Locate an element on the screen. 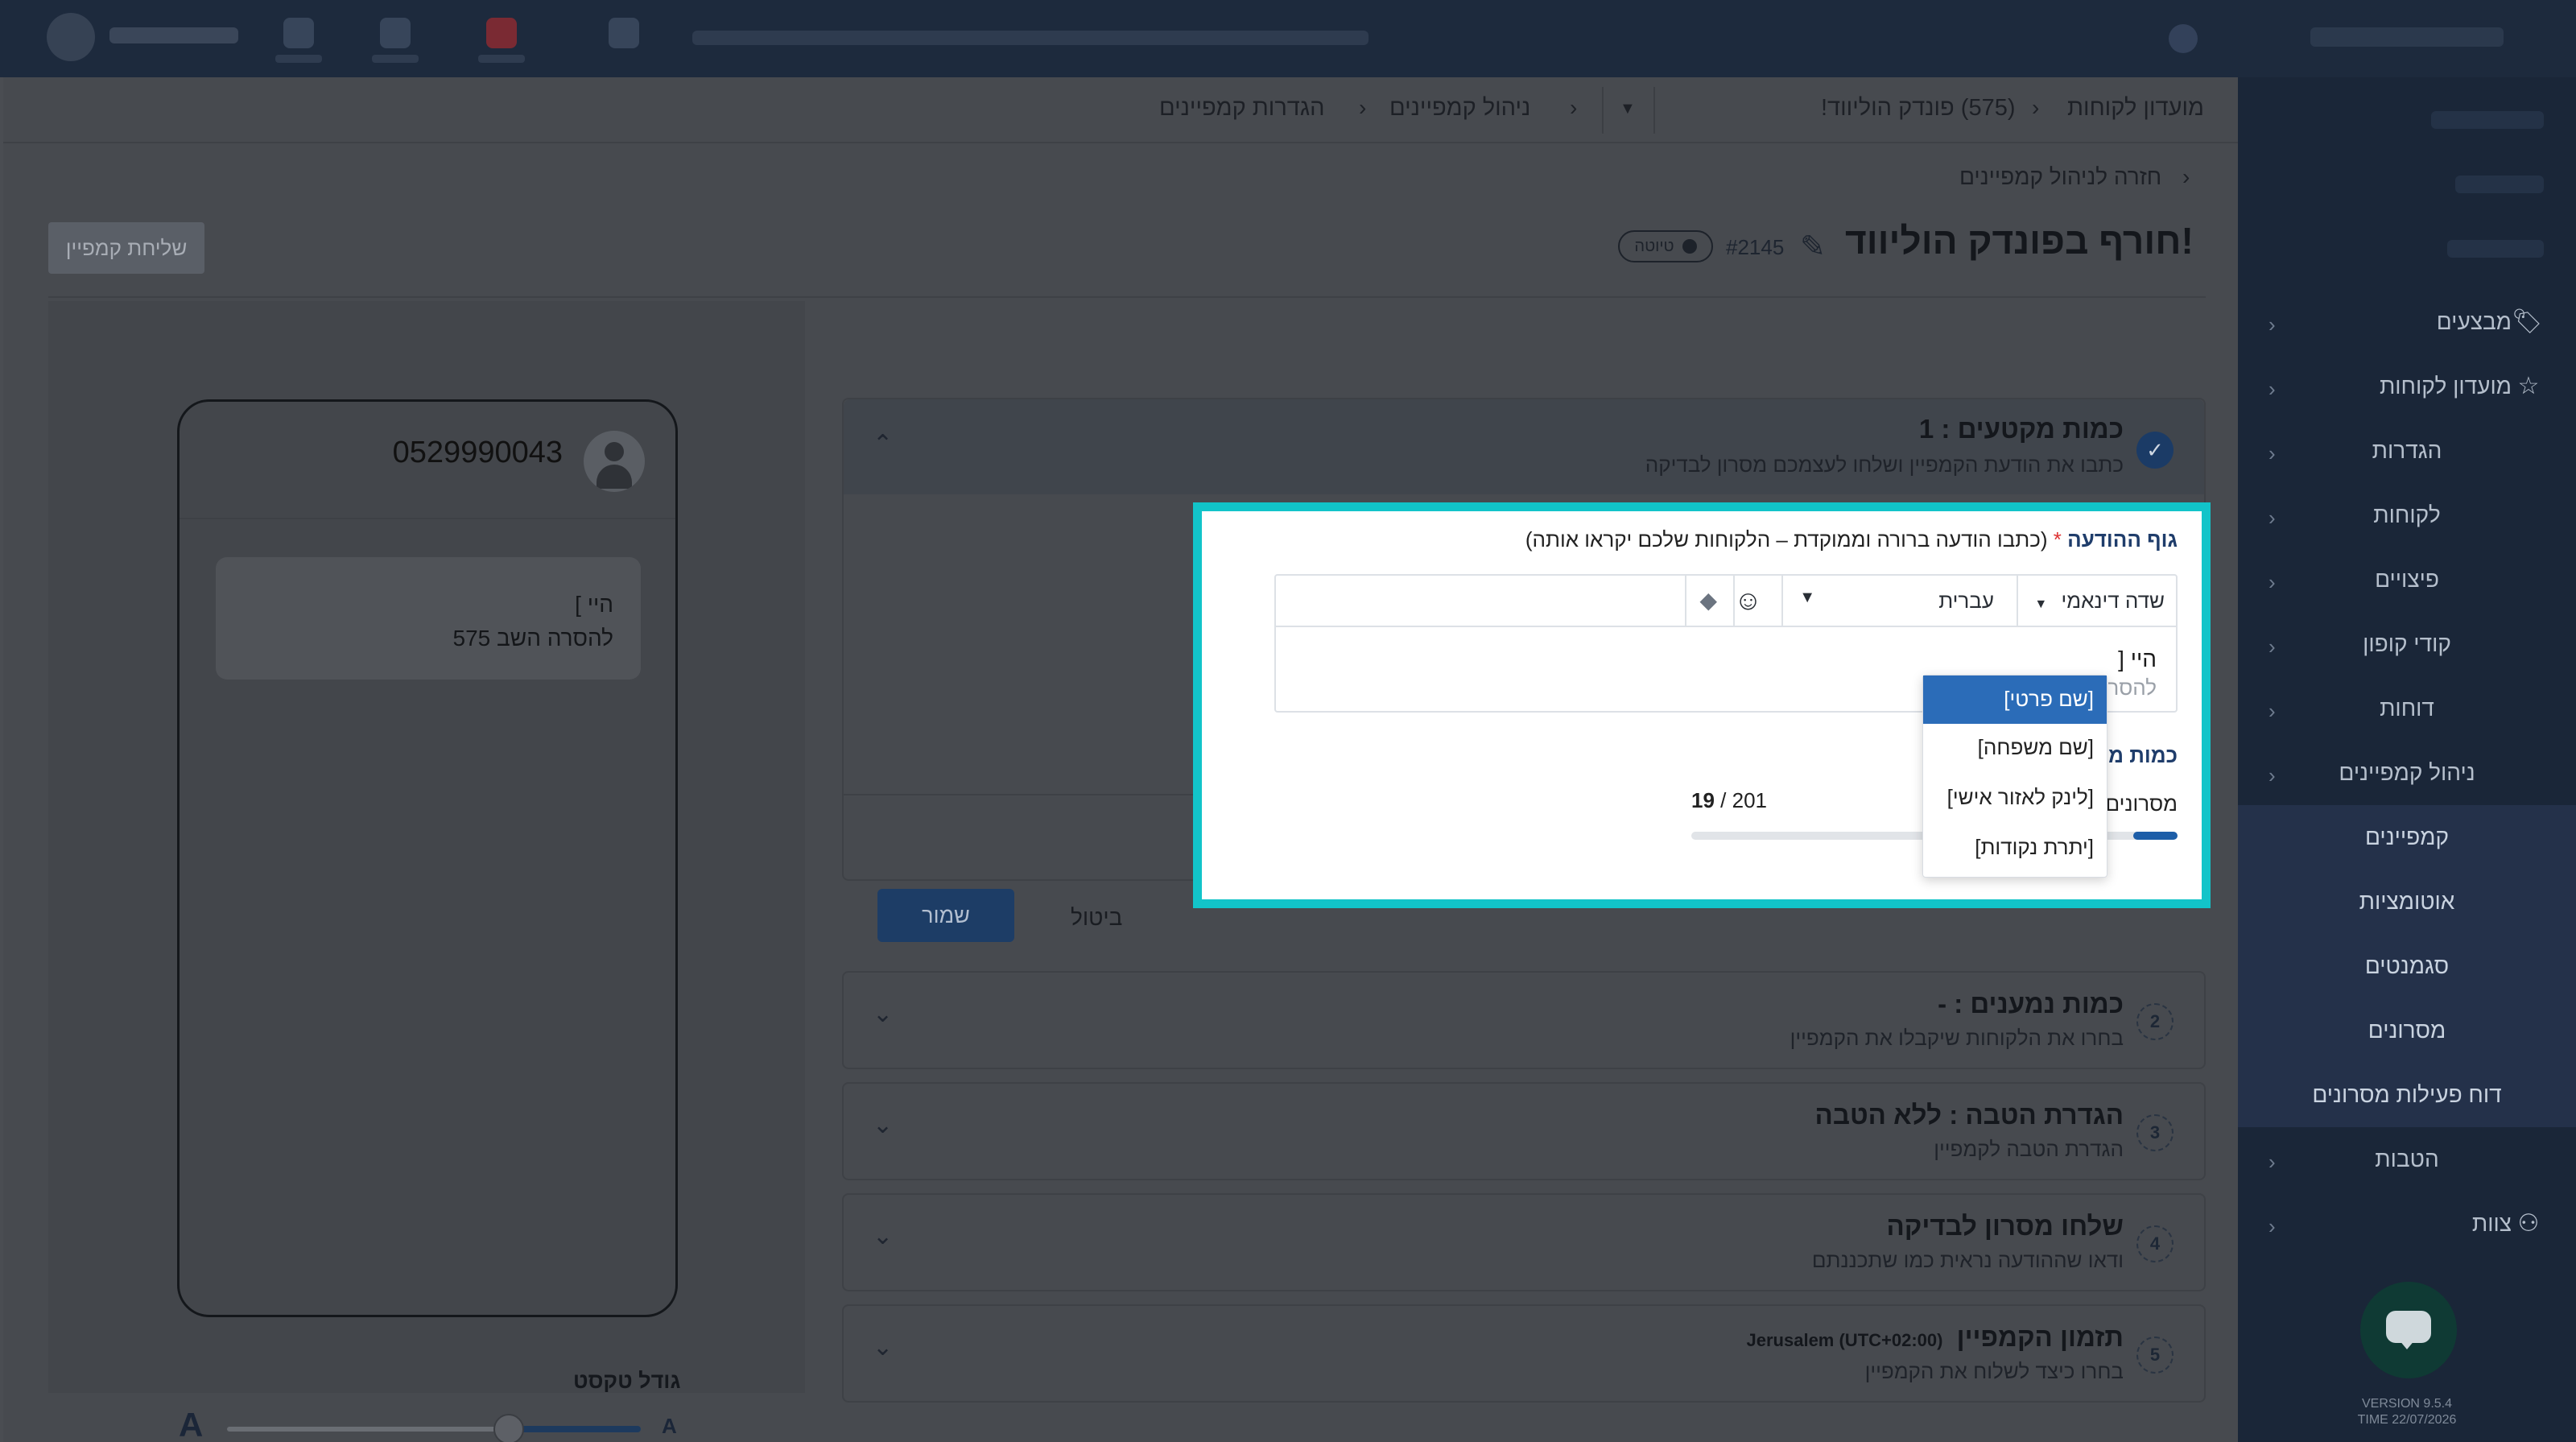  back-link: חזרה לניהול קמפיינים › is located at coordinates (2074, 177).